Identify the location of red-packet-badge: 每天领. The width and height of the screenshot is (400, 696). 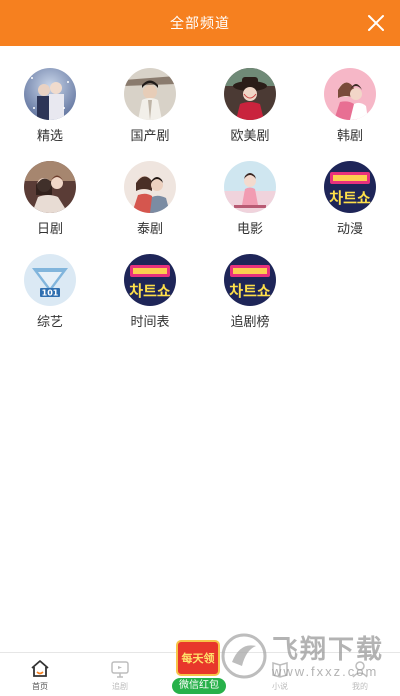
(198, 659).